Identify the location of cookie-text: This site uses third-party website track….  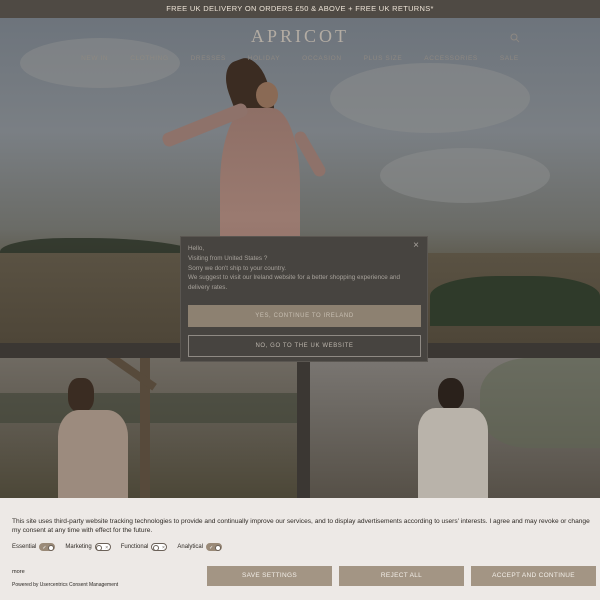
(301, 526).